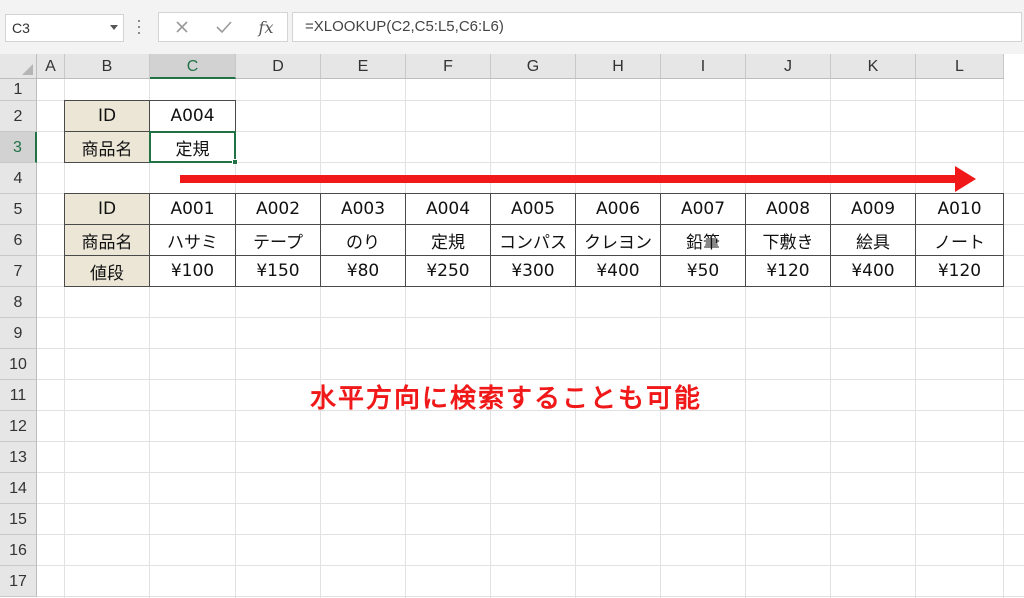  Describe the element at coordinates (64, 28) in the screenshot. I see `name-box: C3` at that location.